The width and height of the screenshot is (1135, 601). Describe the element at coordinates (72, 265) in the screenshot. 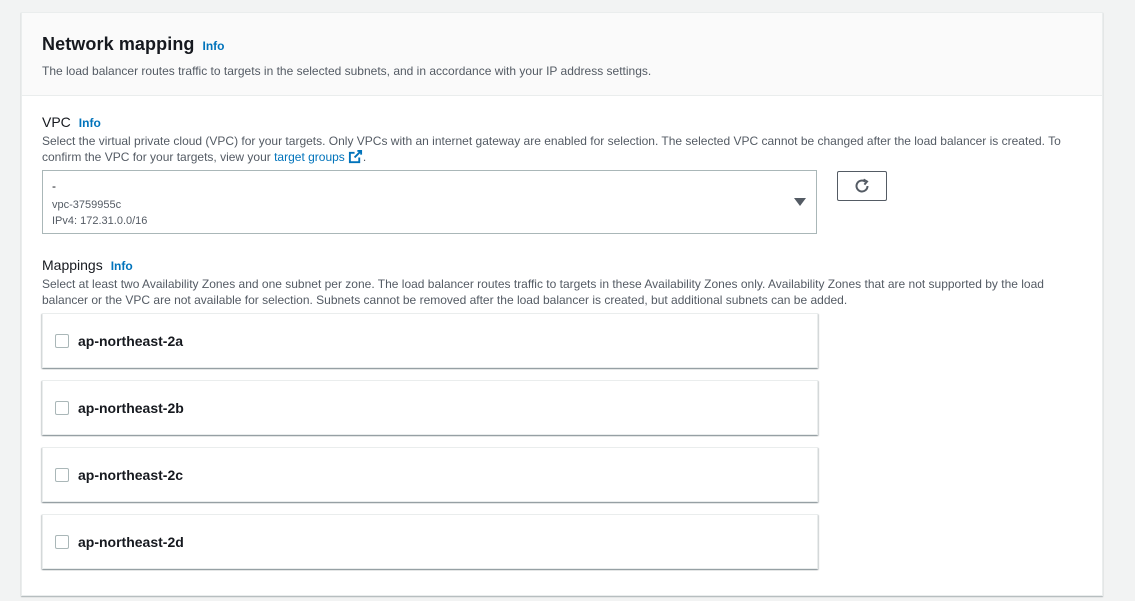

I see `mappings-label: Mappings` at that location.